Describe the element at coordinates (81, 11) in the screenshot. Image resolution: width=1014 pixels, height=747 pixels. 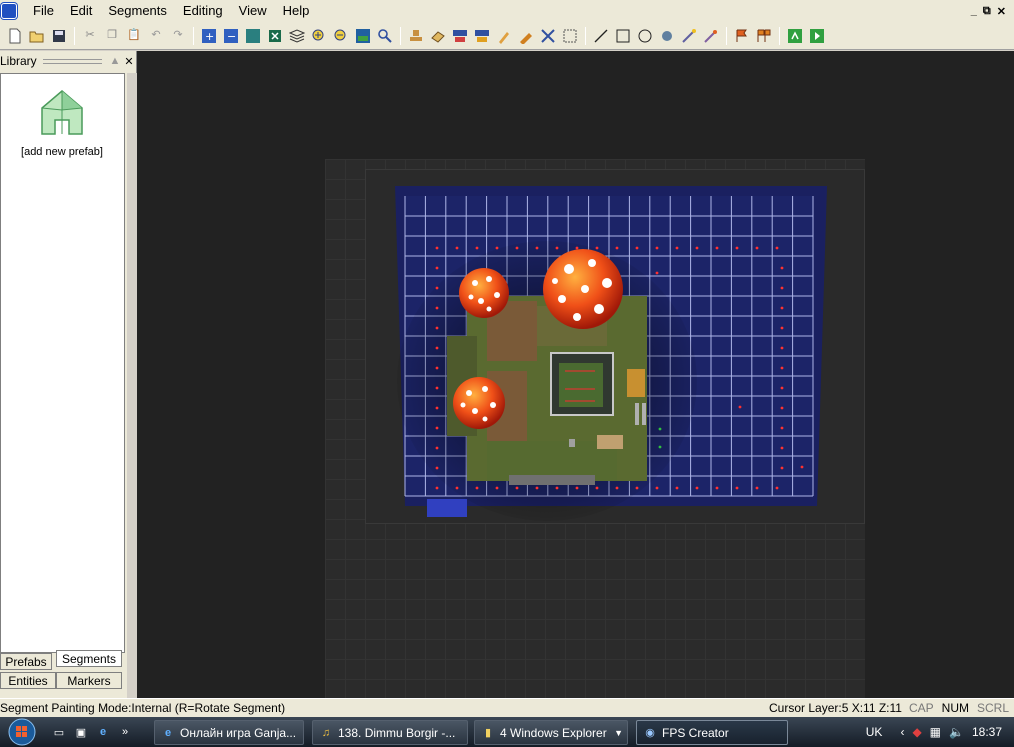
I see `menu-edit: Edit` at that location.